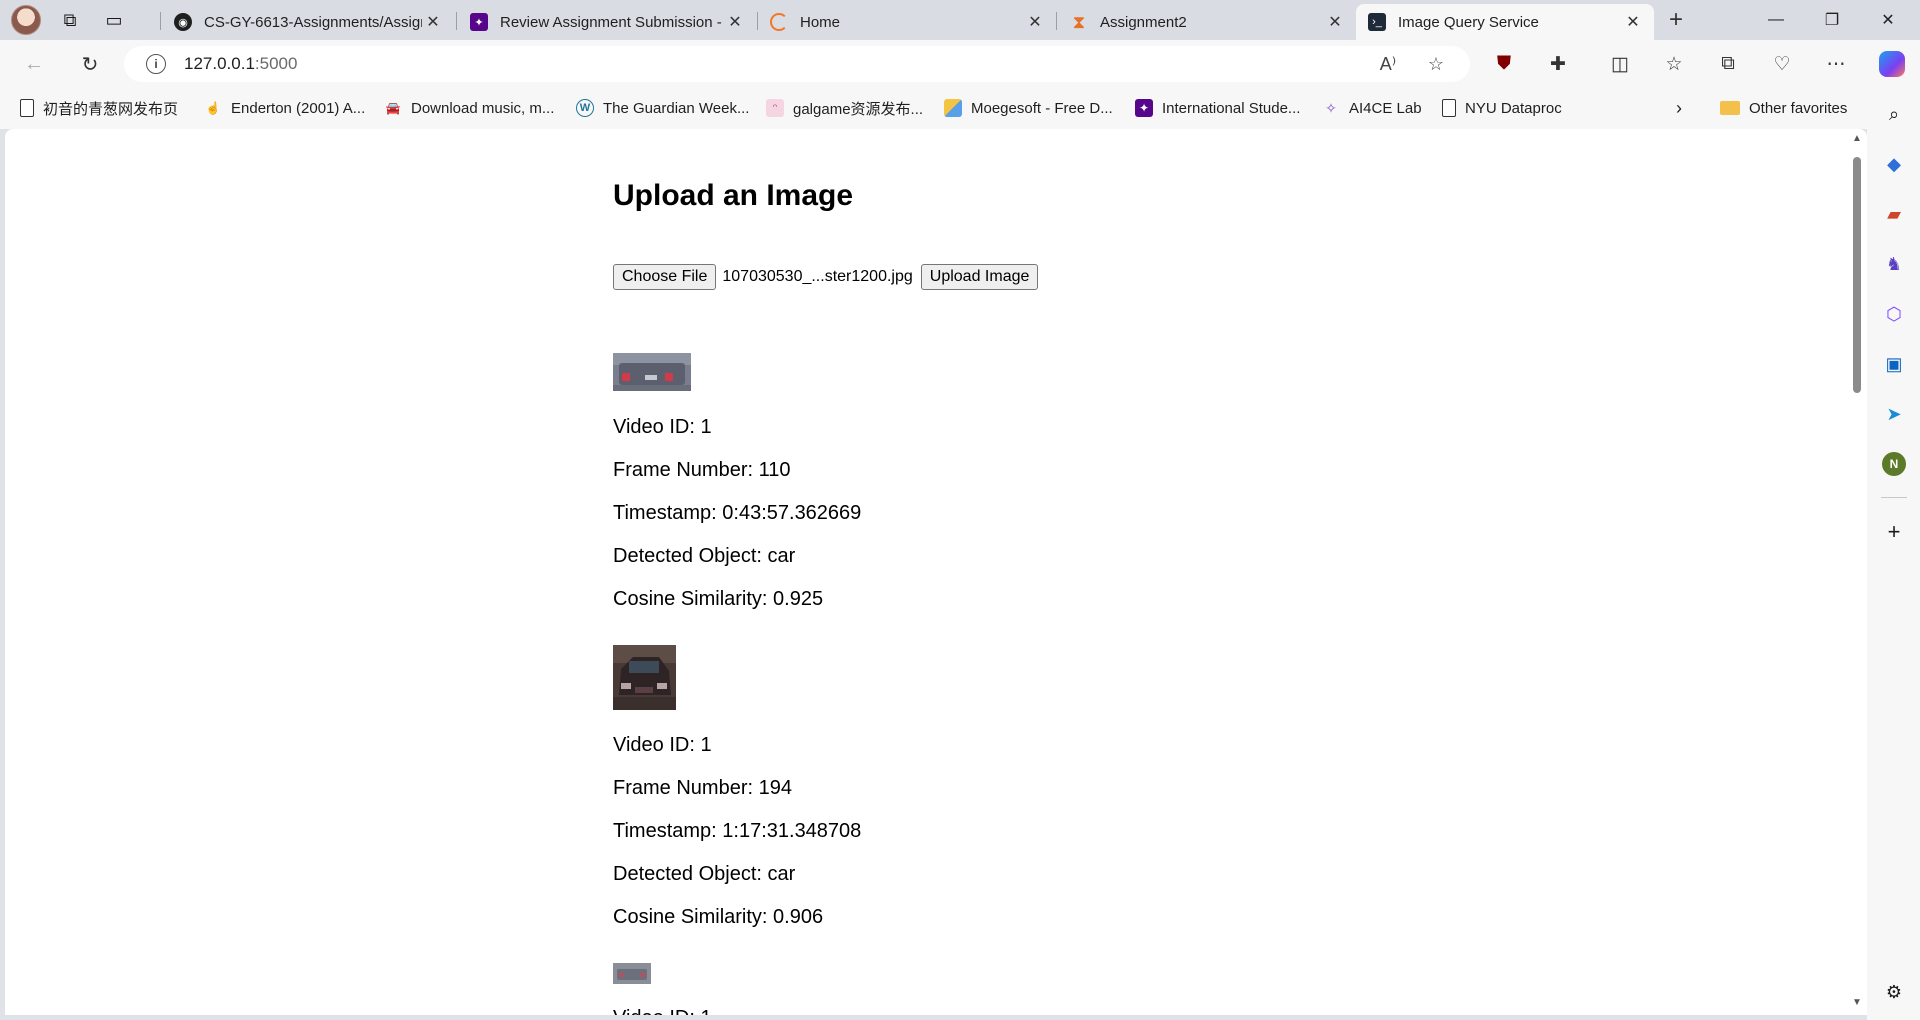 This screenshot has width=1920, height=1020. I want to click on profile-avatar, so click(26, 20).